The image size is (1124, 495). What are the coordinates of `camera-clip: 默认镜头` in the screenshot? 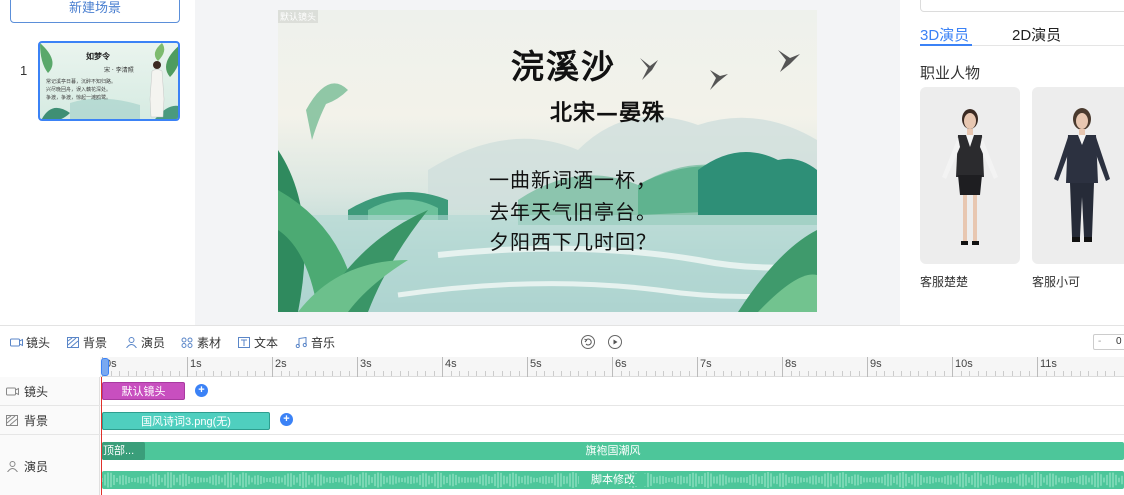 It's located at (143, 391).